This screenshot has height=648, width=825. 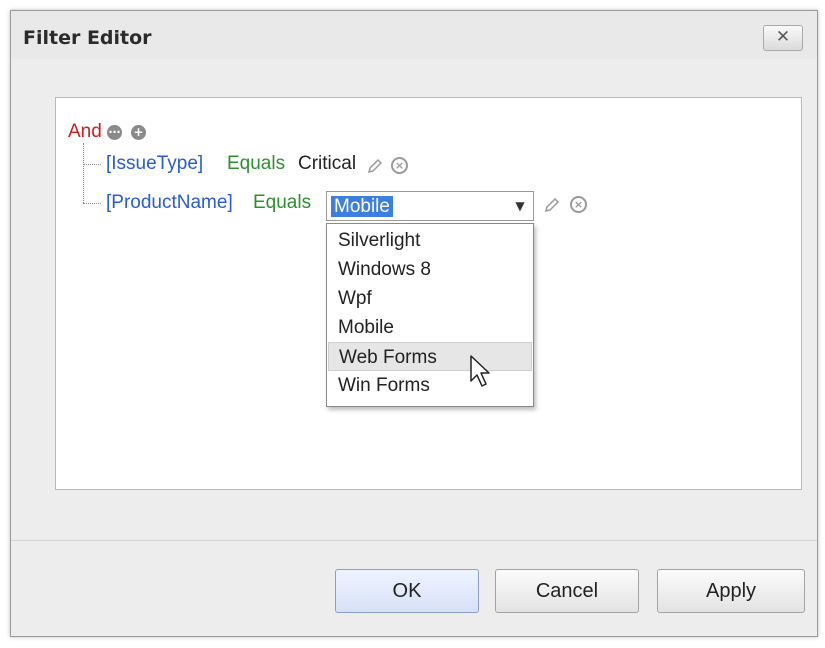 I want to click on apply-button: Apply, so click(x=731, y=591).